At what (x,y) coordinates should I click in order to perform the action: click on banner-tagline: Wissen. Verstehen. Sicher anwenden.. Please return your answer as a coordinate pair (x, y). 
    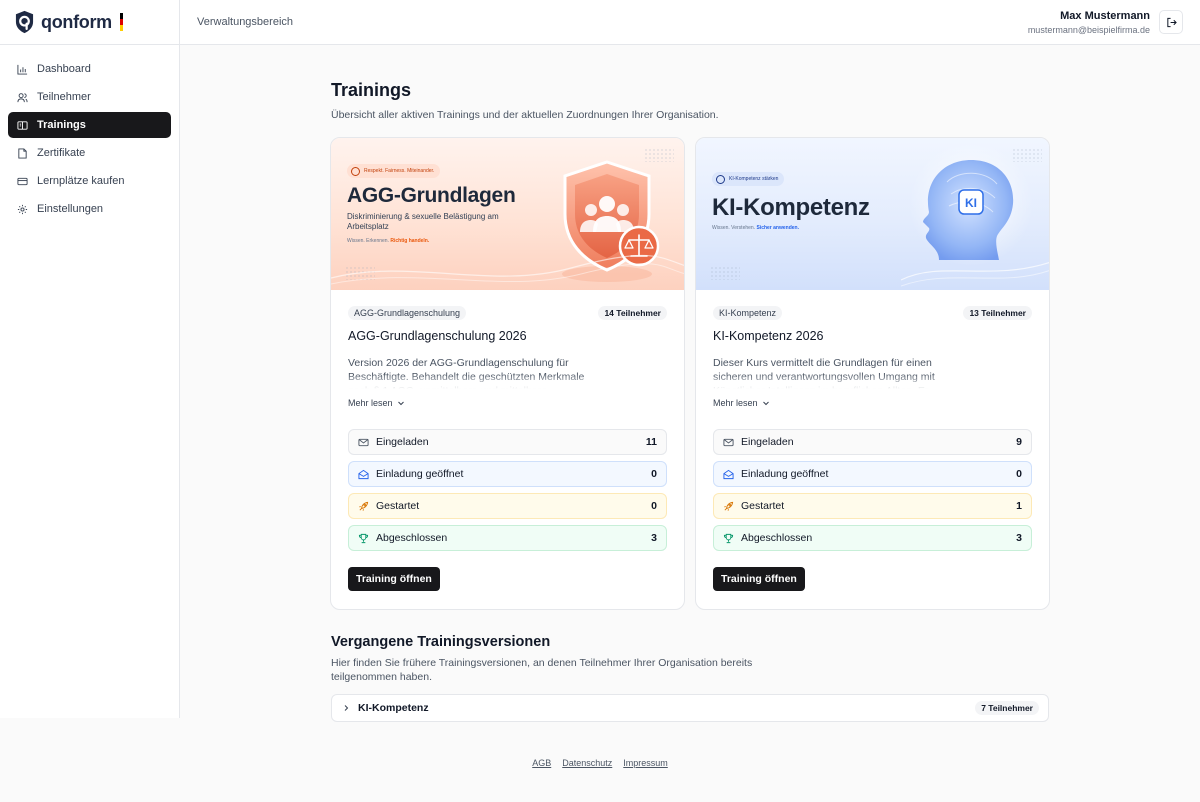
    Looking at the image, I should click on (755, 228).